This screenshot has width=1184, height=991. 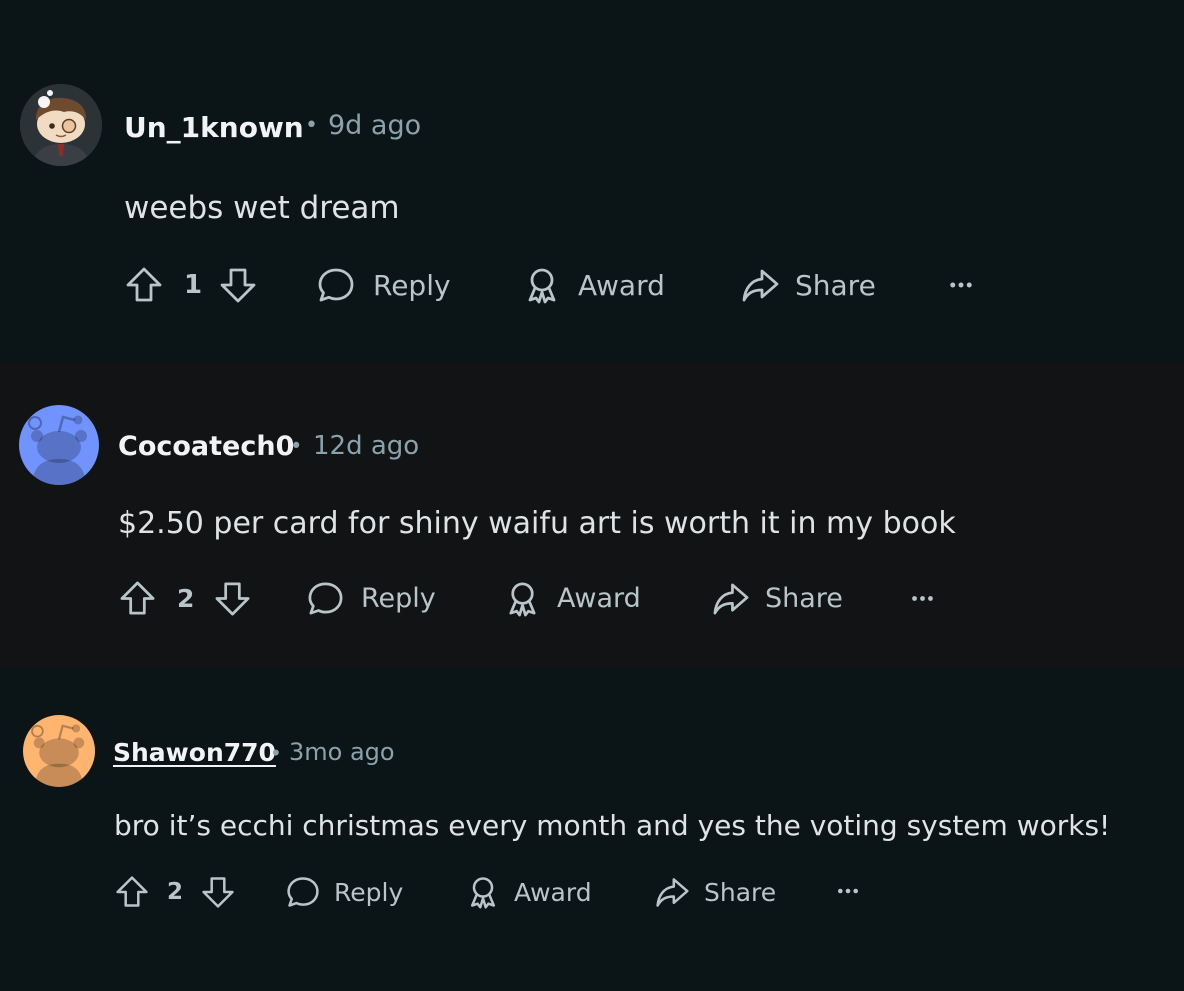 What do you see at coordinates (193, 285) in the screenshot?
I see `vote-score: 1` at bounding box center [193, 285].